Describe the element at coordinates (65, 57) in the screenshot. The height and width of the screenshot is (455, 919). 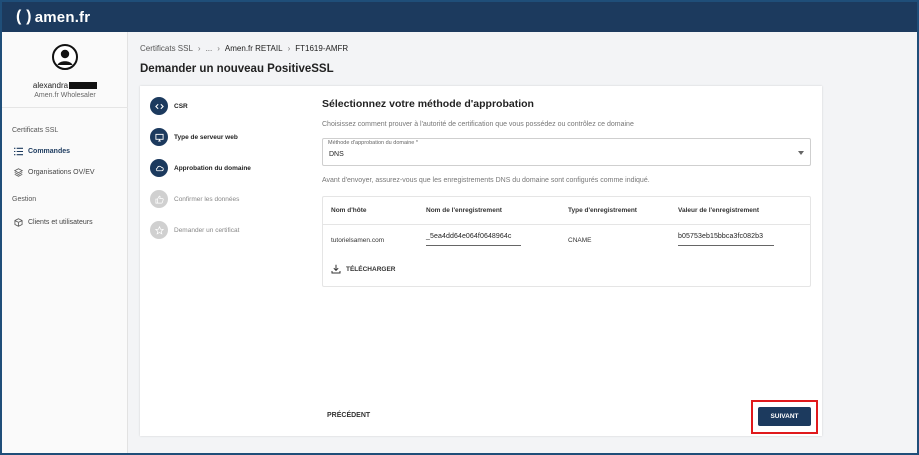
I see `avatar-icon` at that location.